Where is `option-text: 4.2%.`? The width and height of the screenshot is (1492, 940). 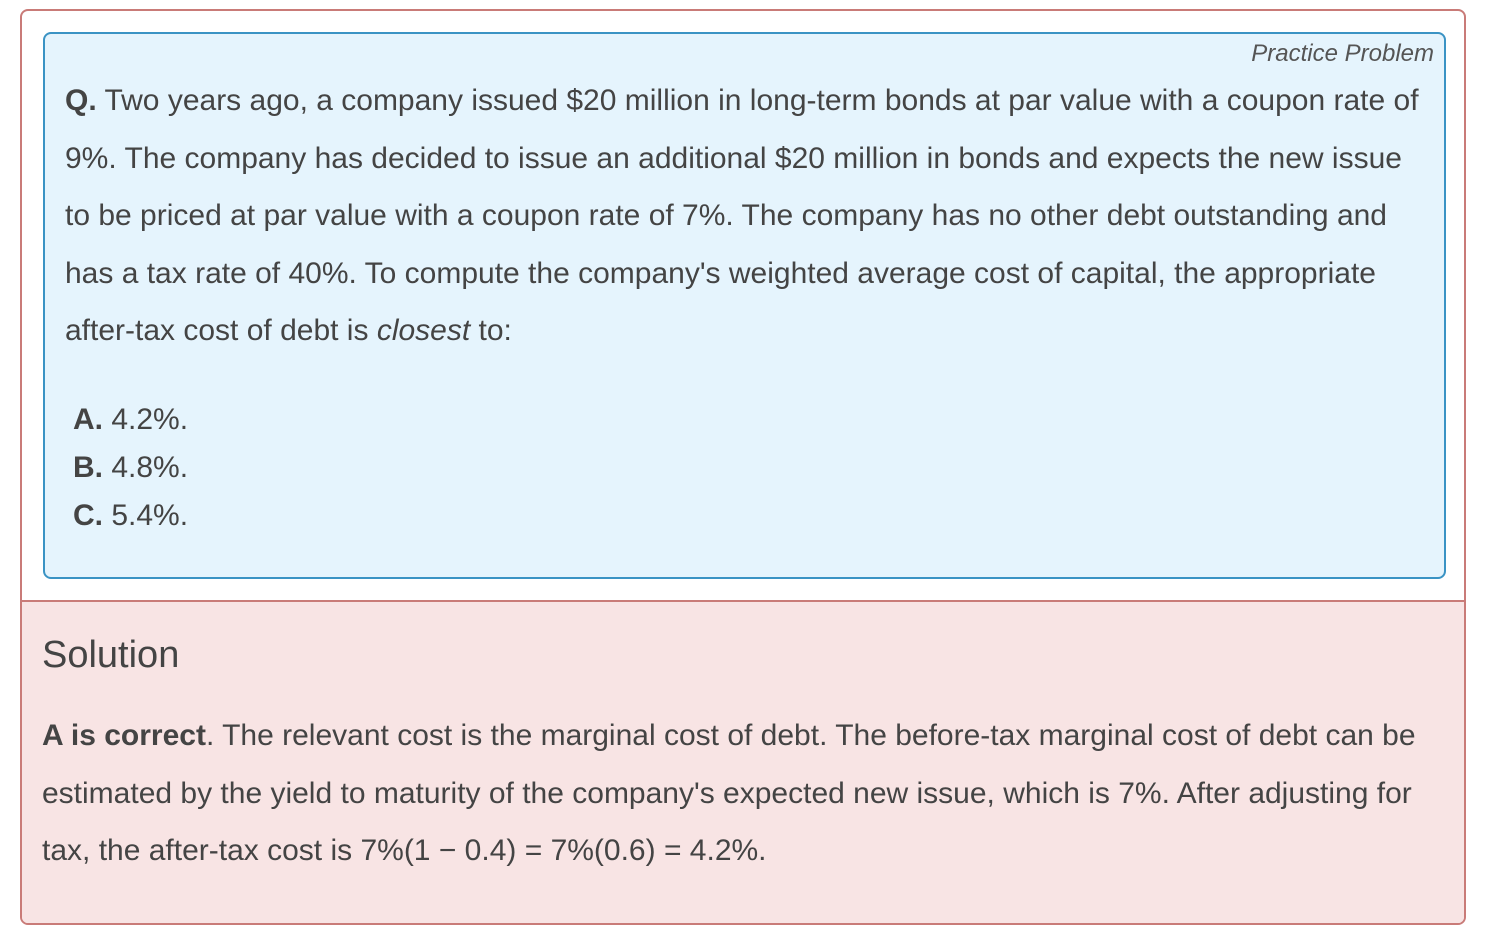 option-text: 4.2%. is located at coordinates (146, 419).